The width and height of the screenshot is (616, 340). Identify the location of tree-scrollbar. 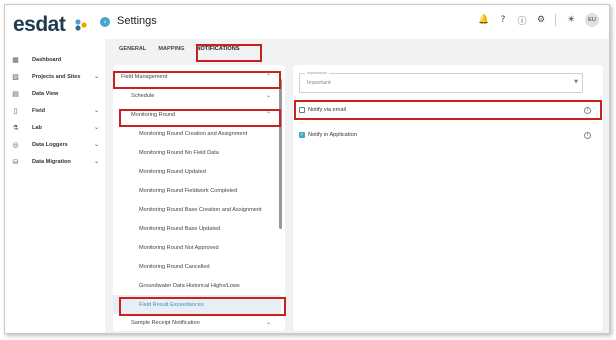
(280, 154).